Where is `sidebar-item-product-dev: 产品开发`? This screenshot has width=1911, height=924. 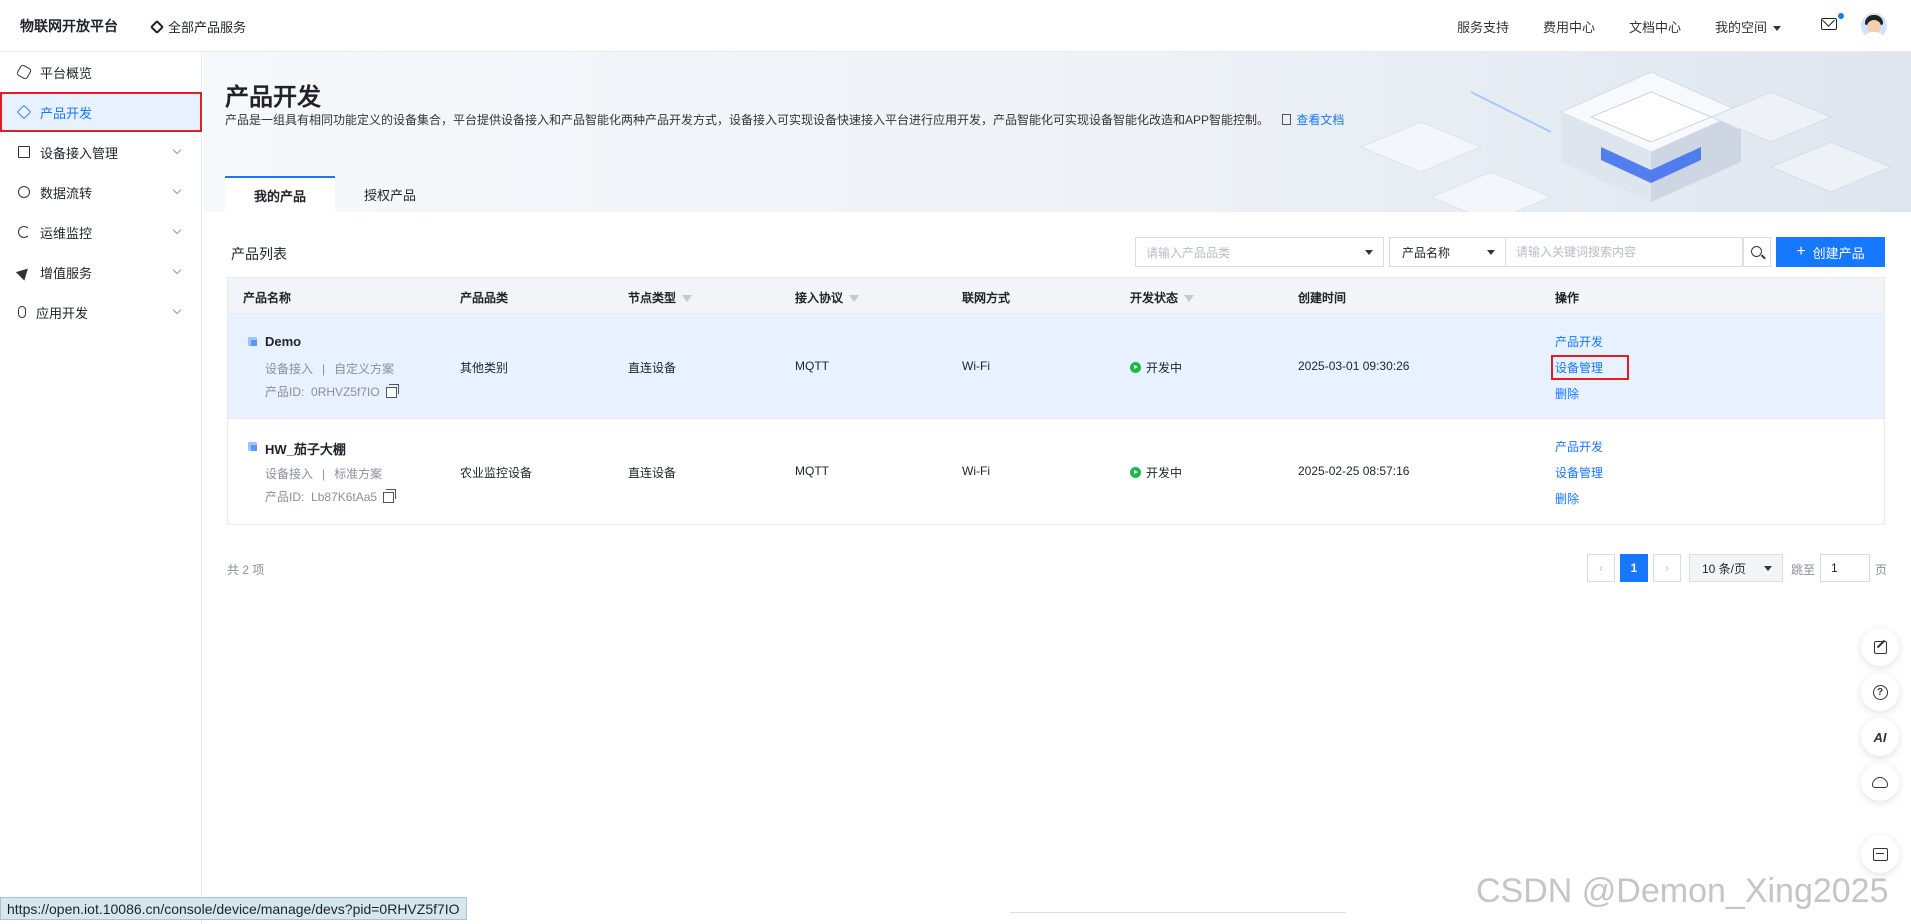
sidebar-item-product-dev: 产品开发 is located at coordinates (101, 112).